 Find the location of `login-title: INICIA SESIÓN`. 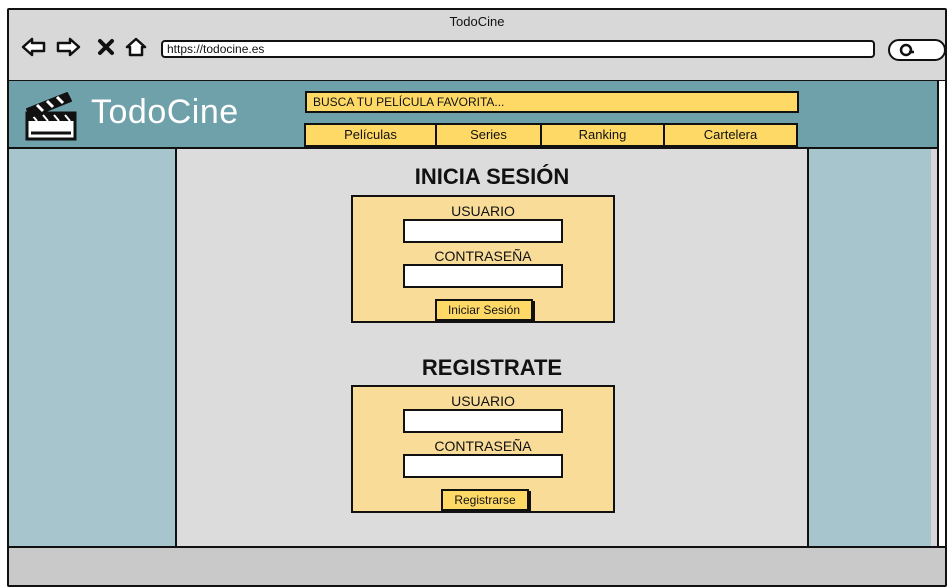

login-title: INICIA SESIÓN is located at coordinates (492, 176).